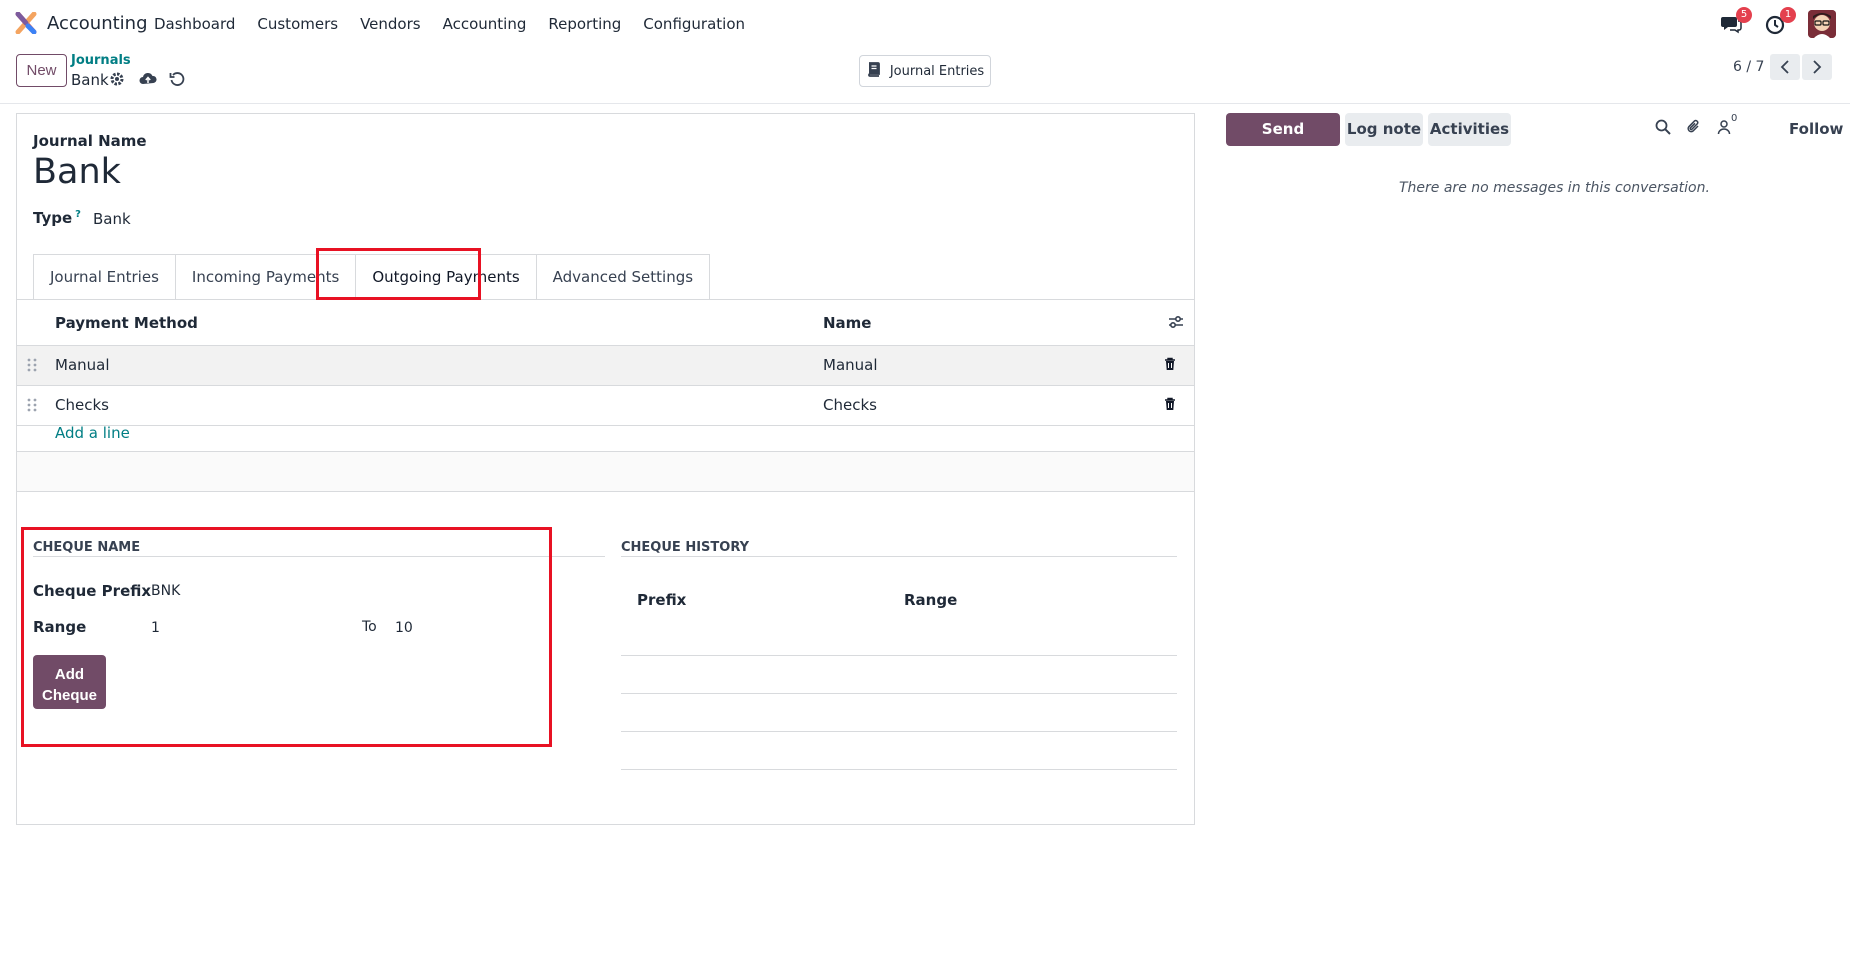 Image resolution: width=1850 pixels, height=968 pixels. Describe the element at coordinates (87, 547) in the screenshot. I see `cheque-name-title: CHEQUE NAME` at that location.